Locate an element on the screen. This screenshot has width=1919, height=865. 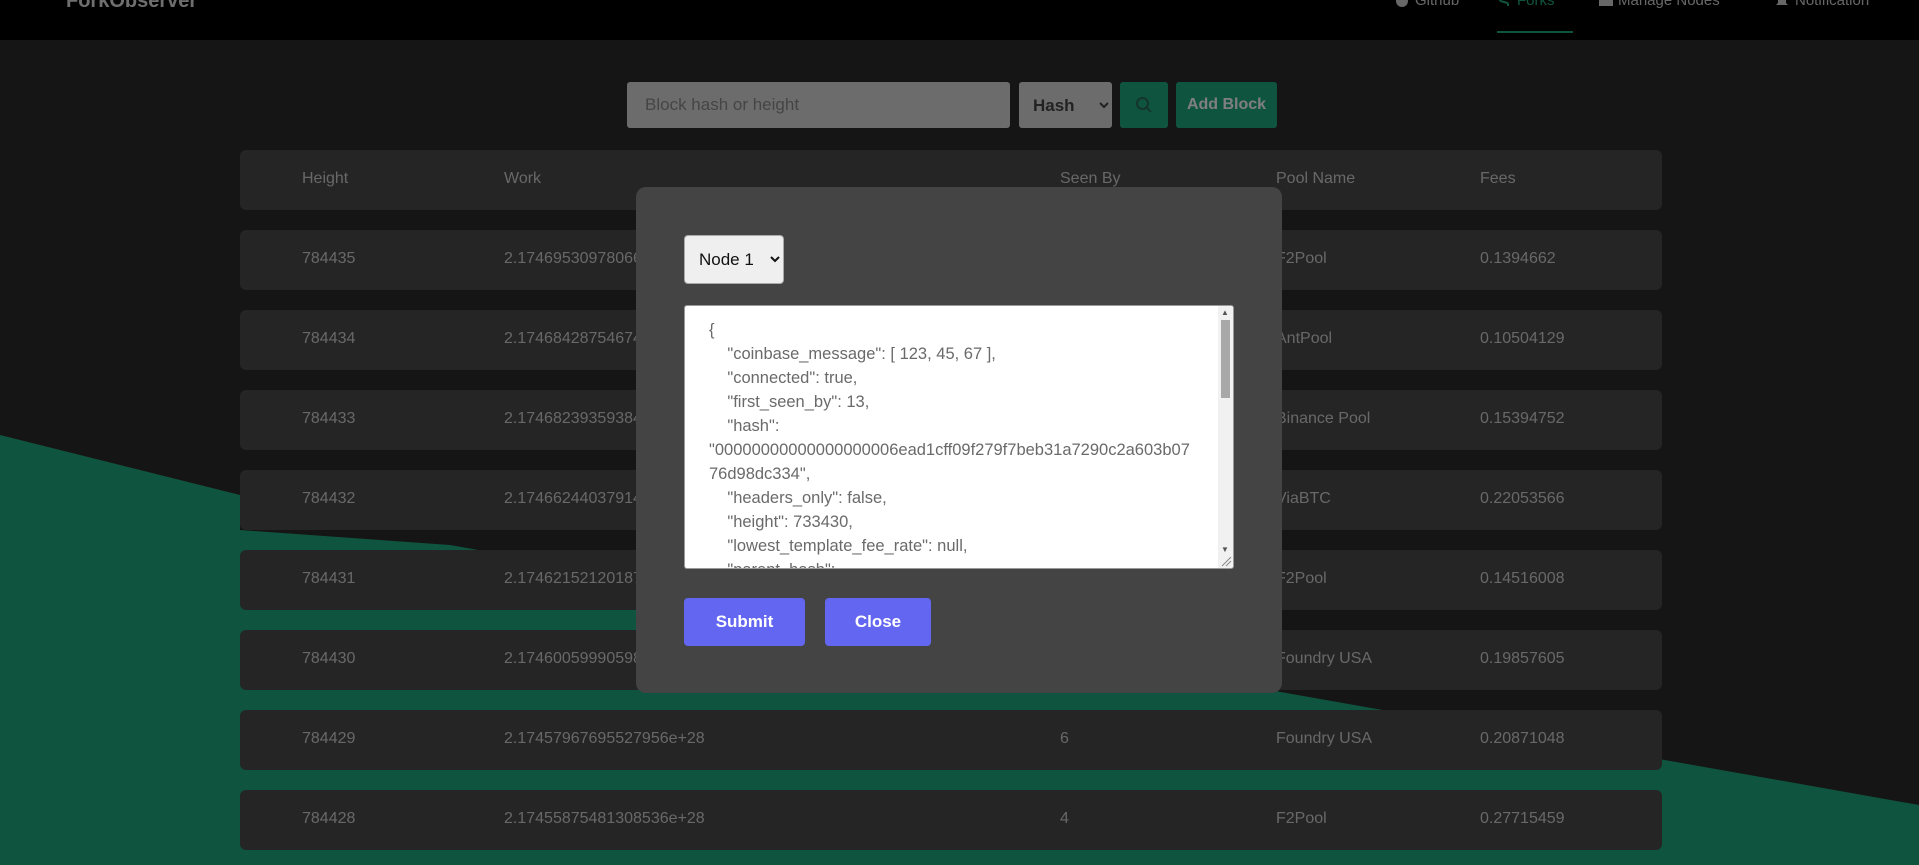
scroll-thumb is located at coordinates (1225, 359).